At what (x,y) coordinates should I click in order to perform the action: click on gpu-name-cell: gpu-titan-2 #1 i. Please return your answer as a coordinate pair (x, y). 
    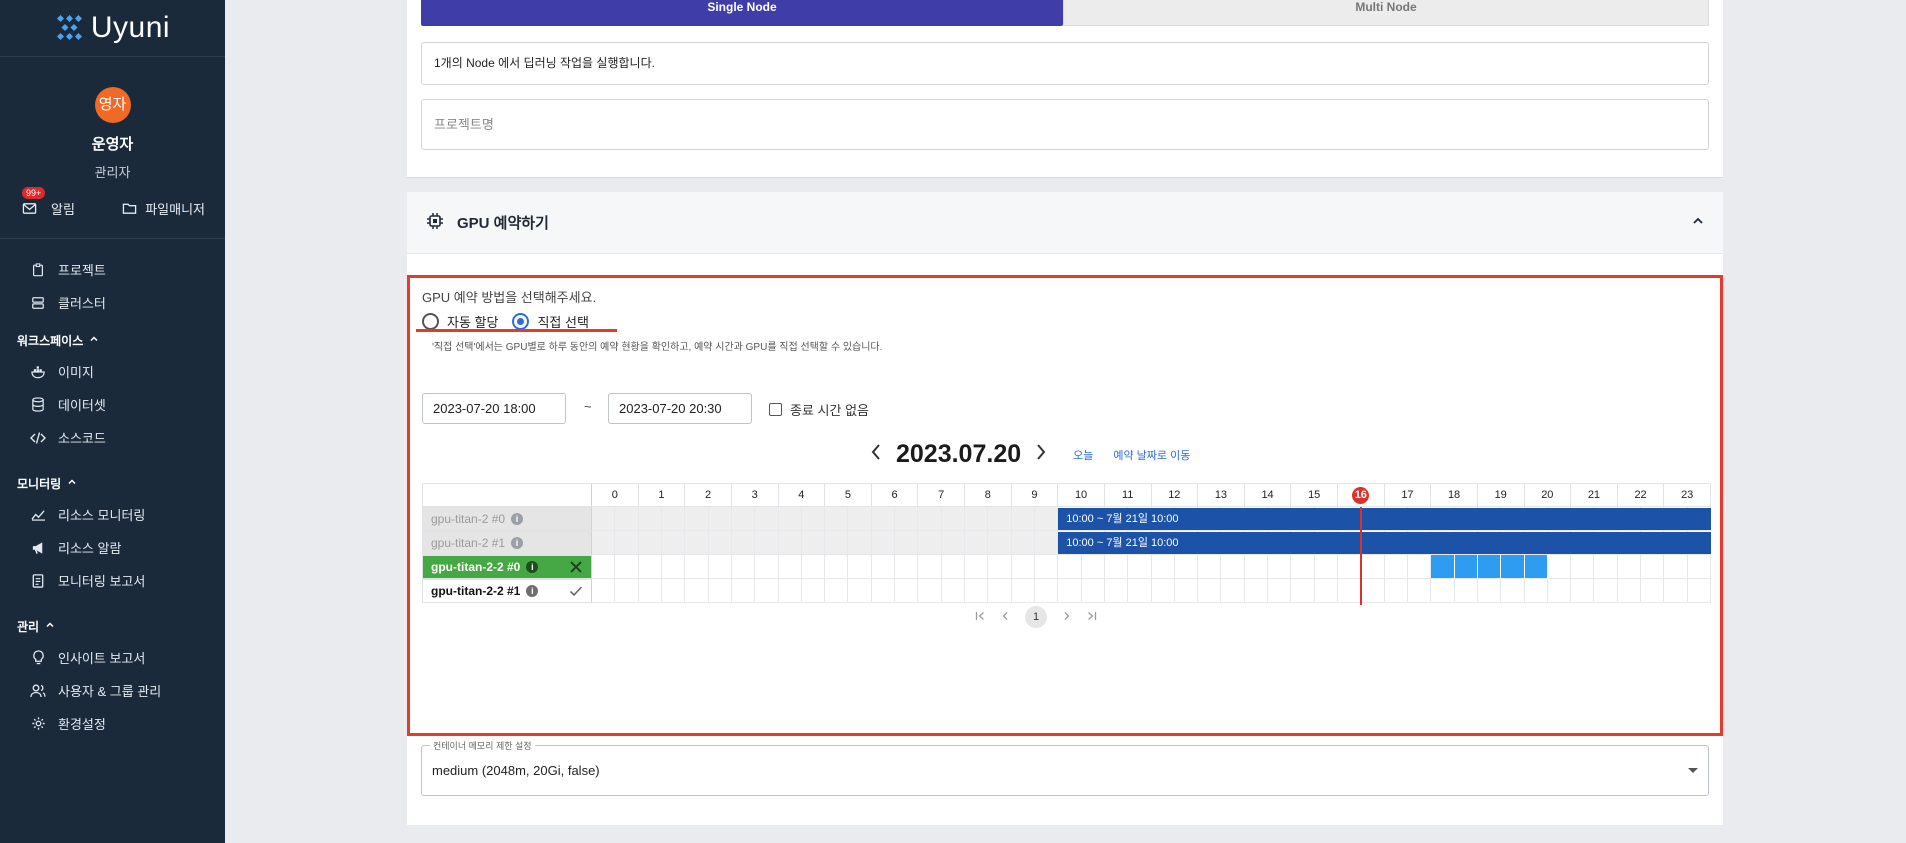
    Looking at the image, I should click on (507, 543).